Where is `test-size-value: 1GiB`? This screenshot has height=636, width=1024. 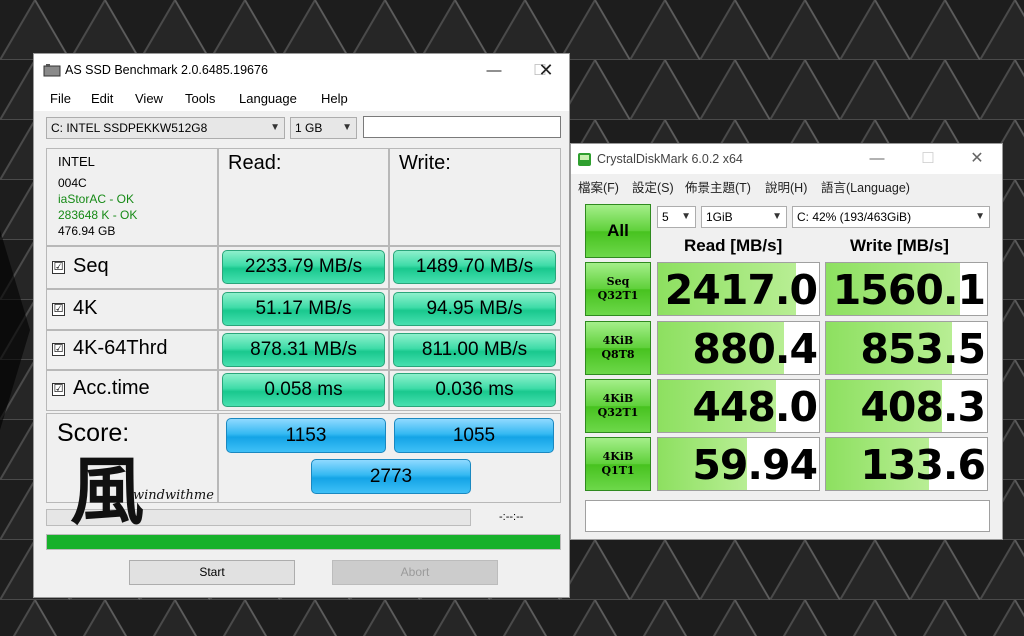 test-size-value: 1GiB is located at coordinates (719, 217).